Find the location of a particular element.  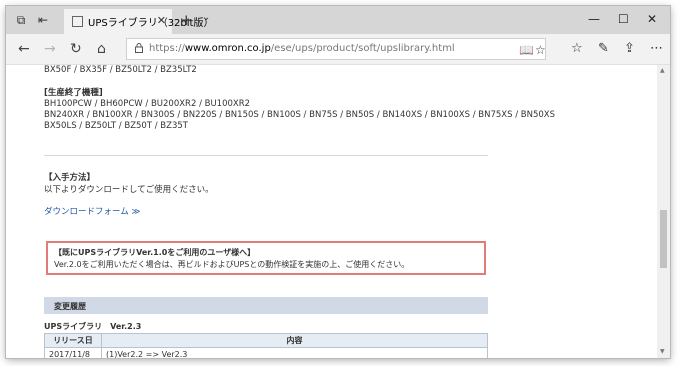

close-window-button: ✕ is located at coordinates (652, 19).